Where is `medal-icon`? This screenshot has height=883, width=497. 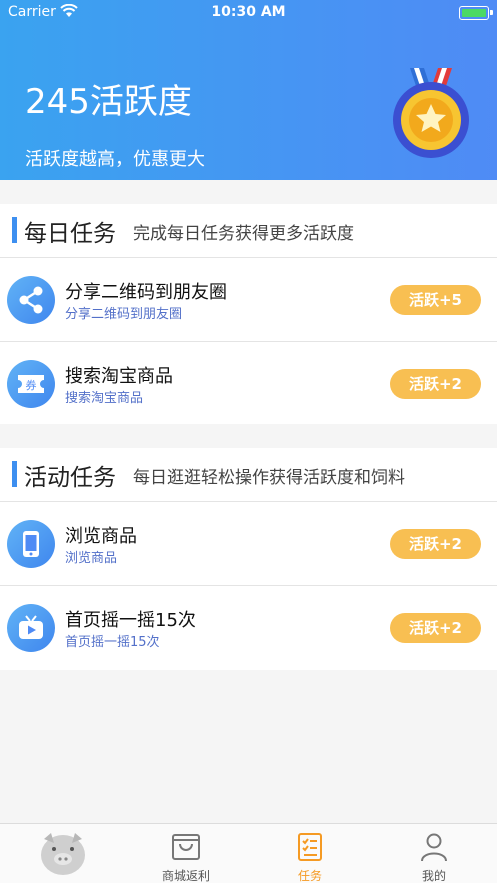
medal-icon is located at coordinates (431, 112).